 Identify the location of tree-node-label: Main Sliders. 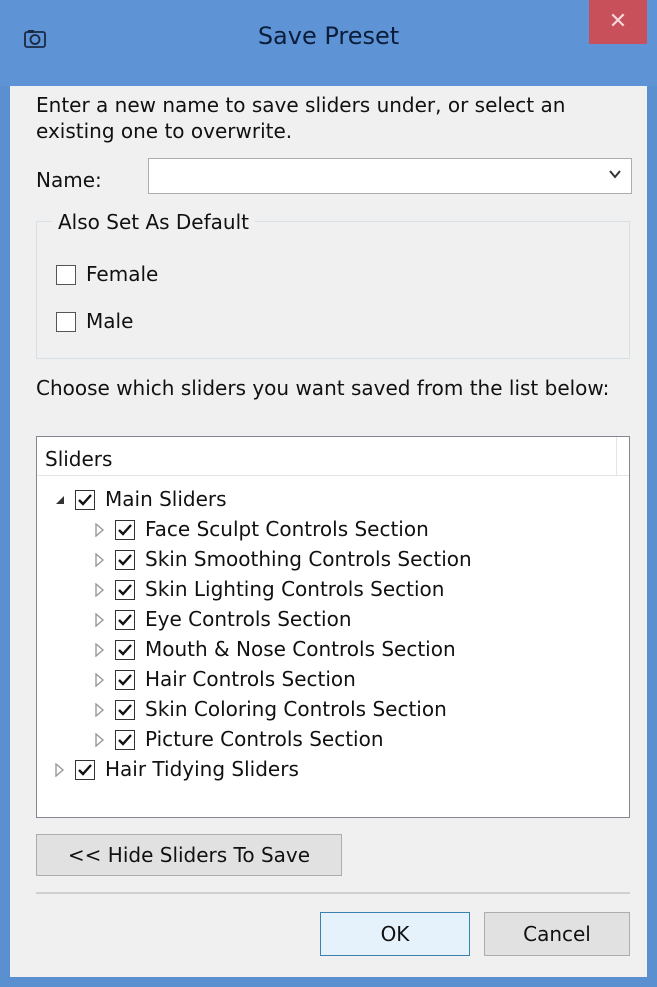
(166, 499).